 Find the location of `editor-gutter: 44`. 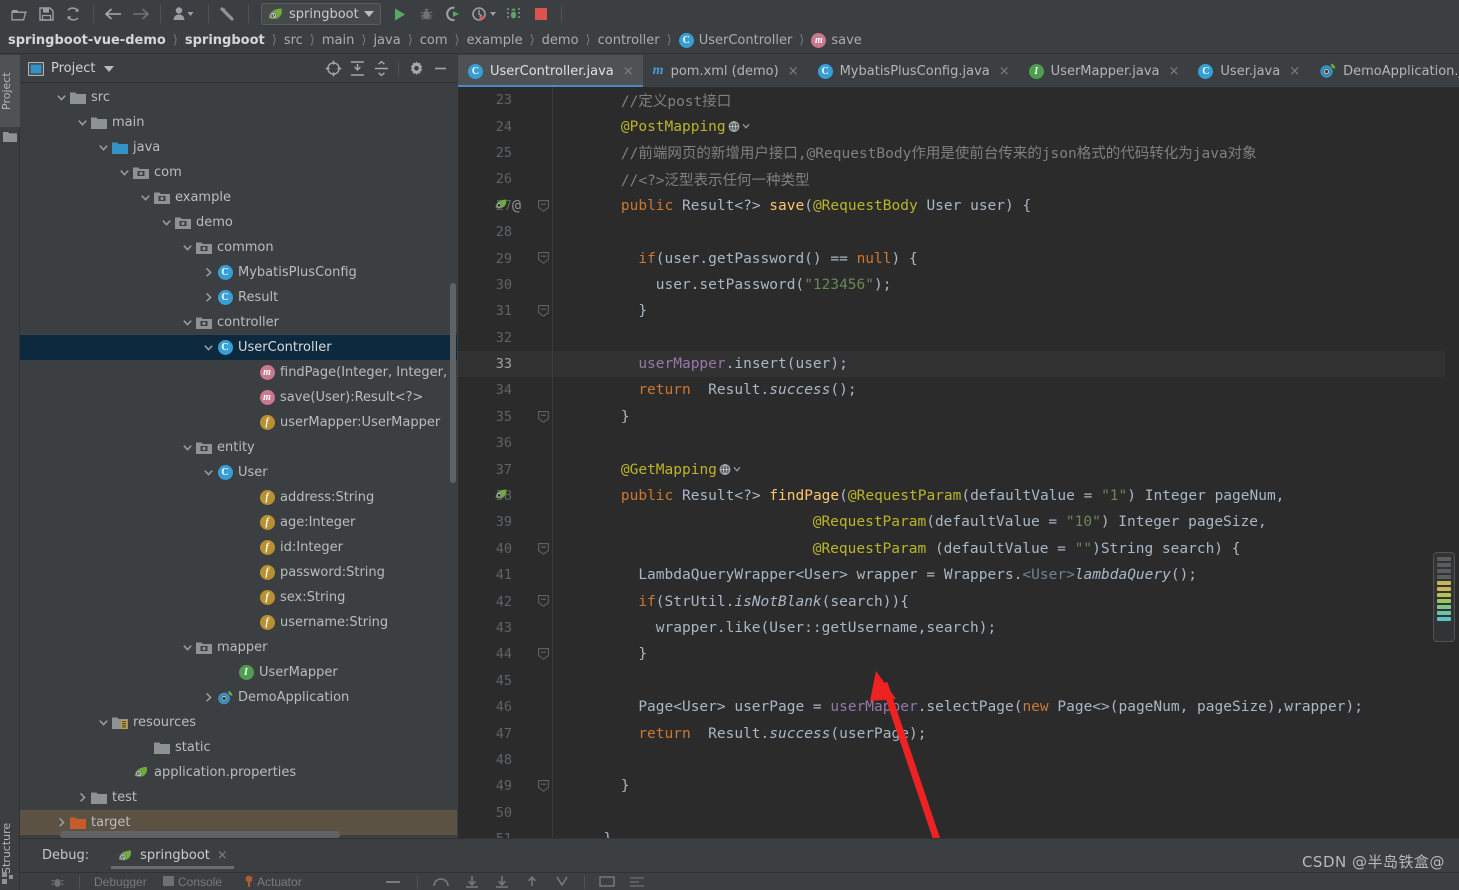

editor-gutter: 44 is located at coordinates (522, 654).